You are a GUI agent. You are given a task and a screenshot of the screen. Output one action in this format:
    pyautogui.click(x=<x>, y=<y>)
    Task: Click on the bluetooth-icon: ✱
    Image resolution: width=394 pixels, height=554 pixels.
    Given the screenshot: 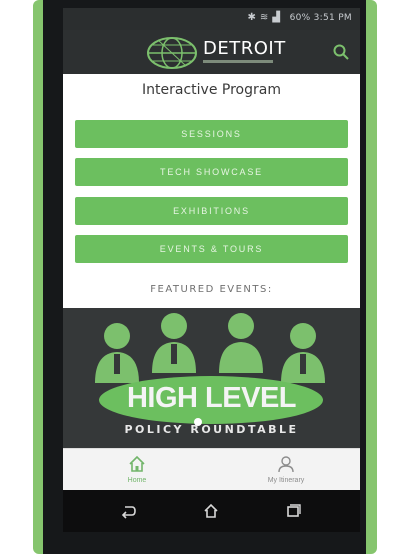 What is the action you would take?
    pyautogui.click(x=251, y=17)
    